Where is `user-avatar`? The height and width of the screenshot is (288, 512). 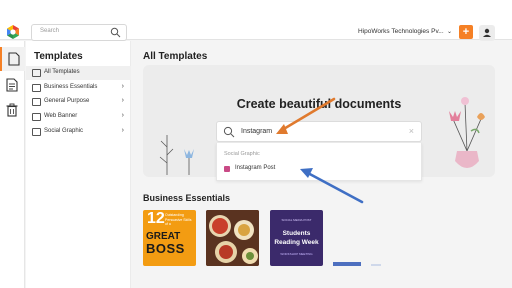 user-avatar is located at coordinates (487, 33).